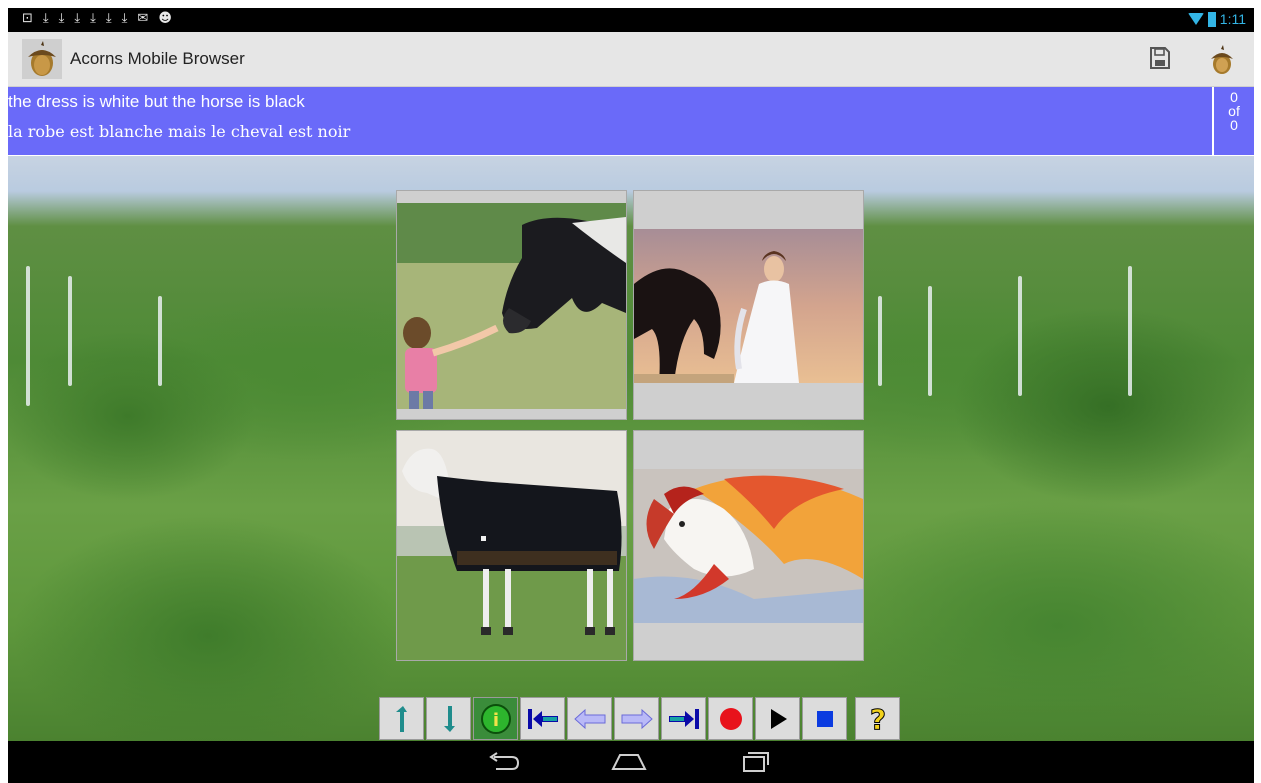  Describe the element at coordinates (1195, 19) in the screenshot. I see `wifi-icon` at that location.